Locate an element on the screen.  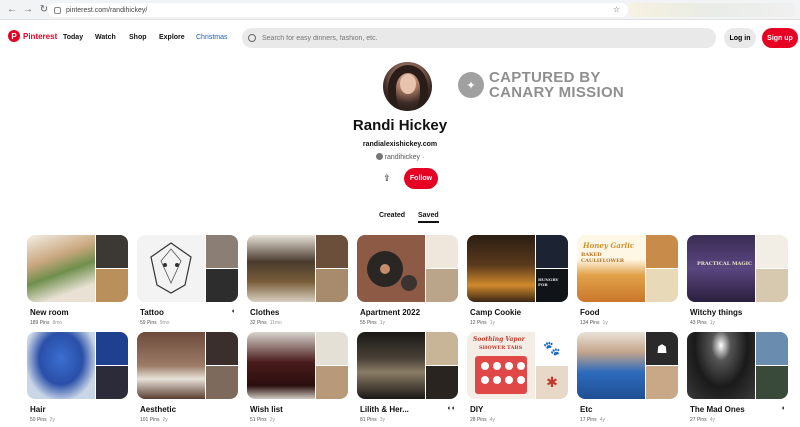
tab-saved: Saved is located at coordinates (428, 217).